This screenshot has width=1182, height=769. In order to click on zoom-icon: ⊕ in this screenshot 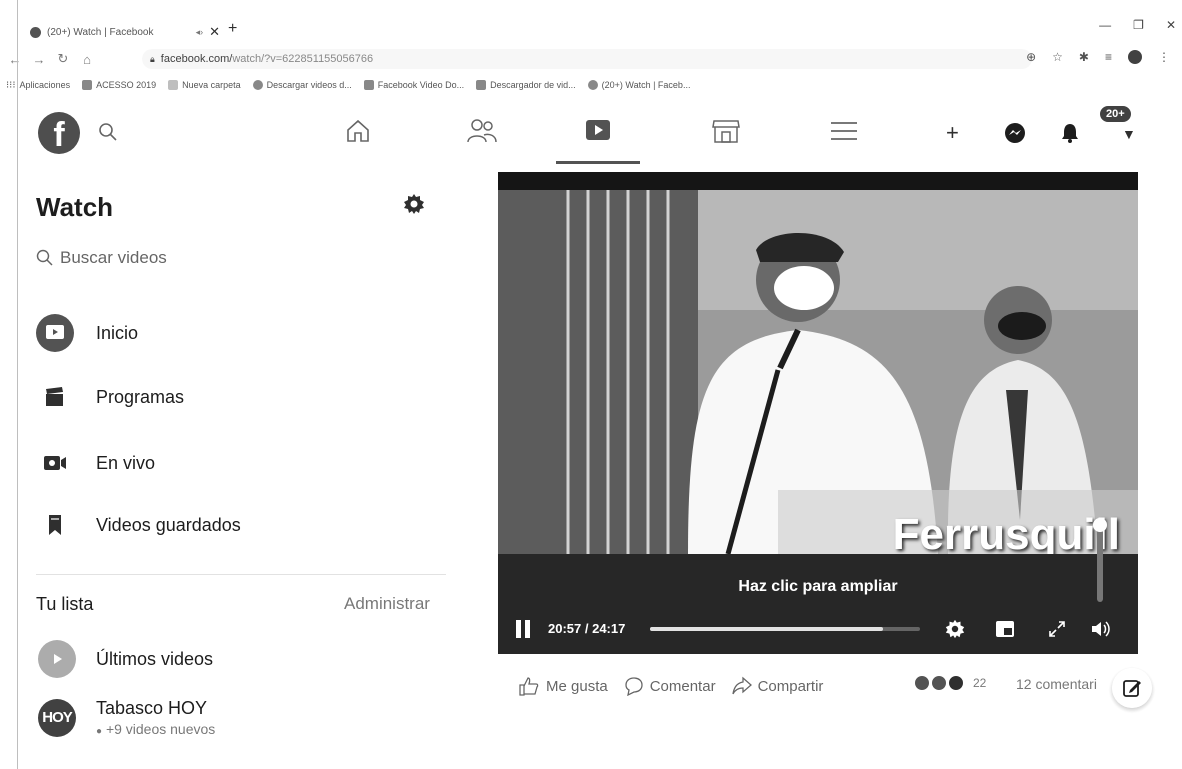, I will do `click(1031, 57)`.